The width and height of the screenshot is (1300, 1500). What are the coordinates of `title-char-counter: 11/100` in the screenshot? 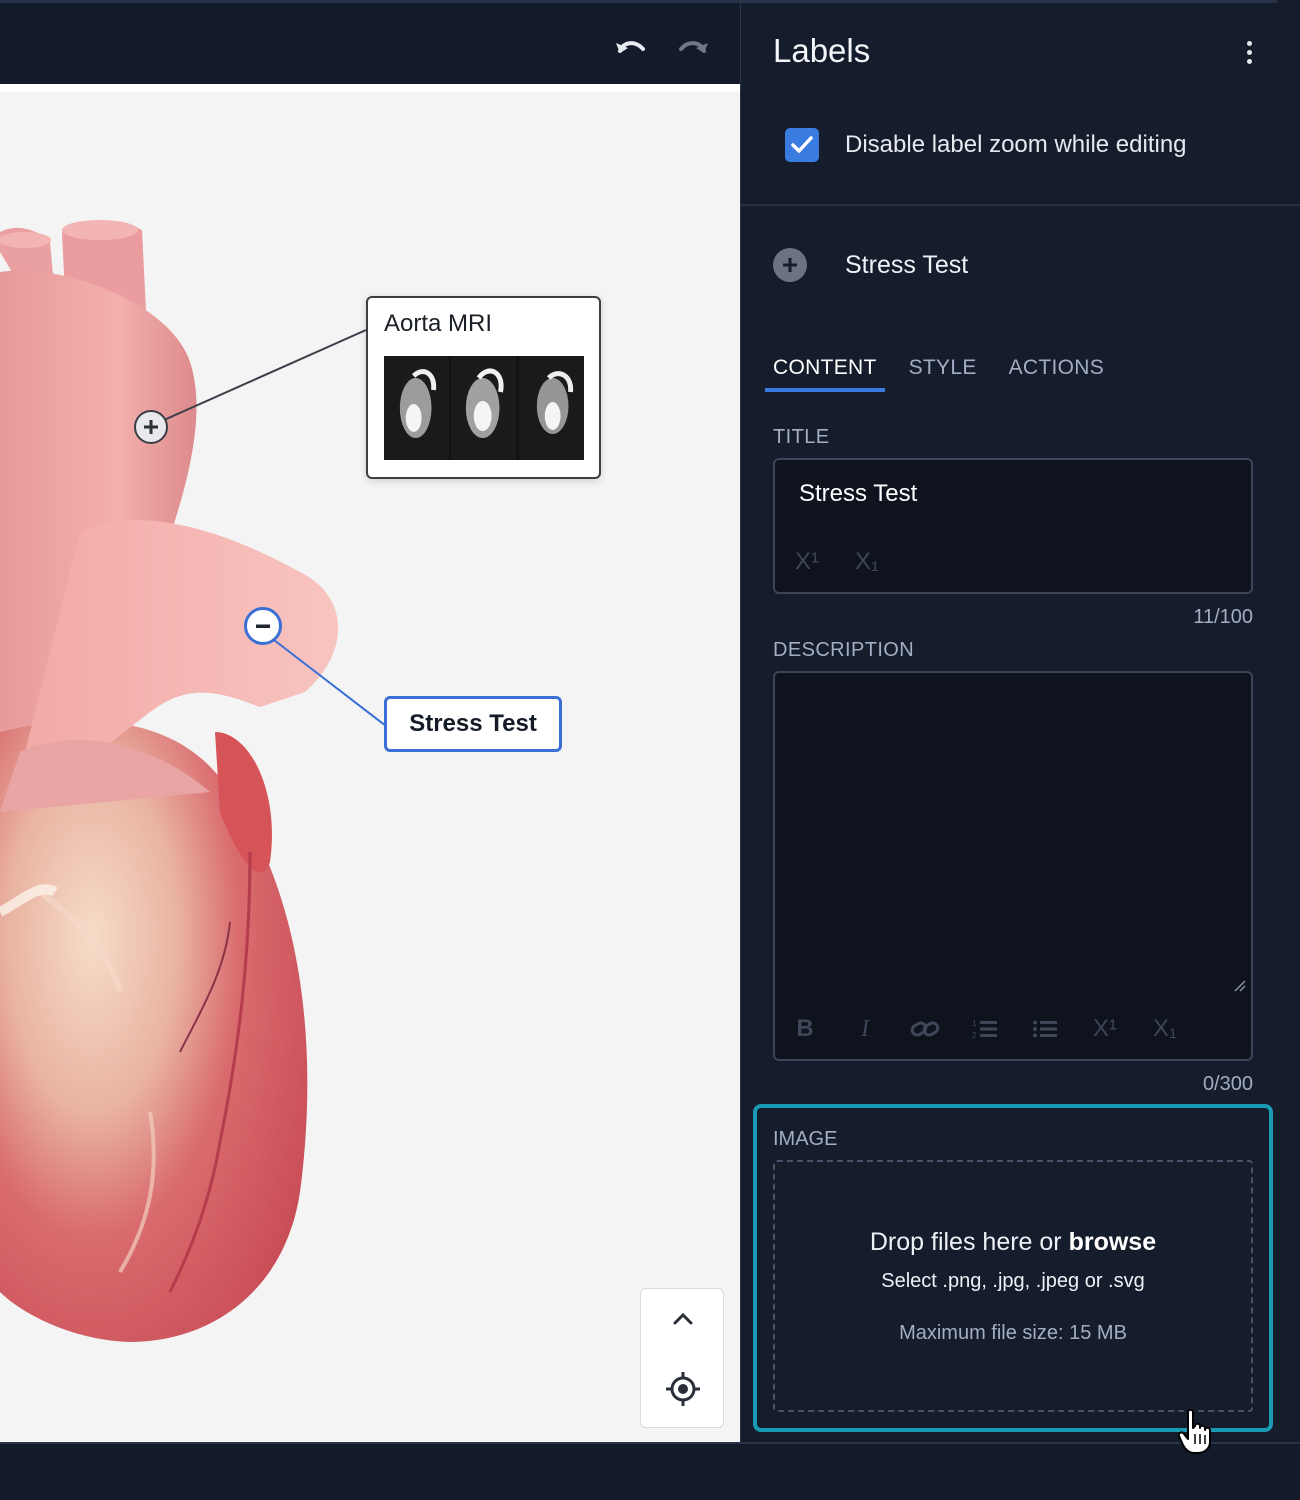 It's located at (1223, 617).